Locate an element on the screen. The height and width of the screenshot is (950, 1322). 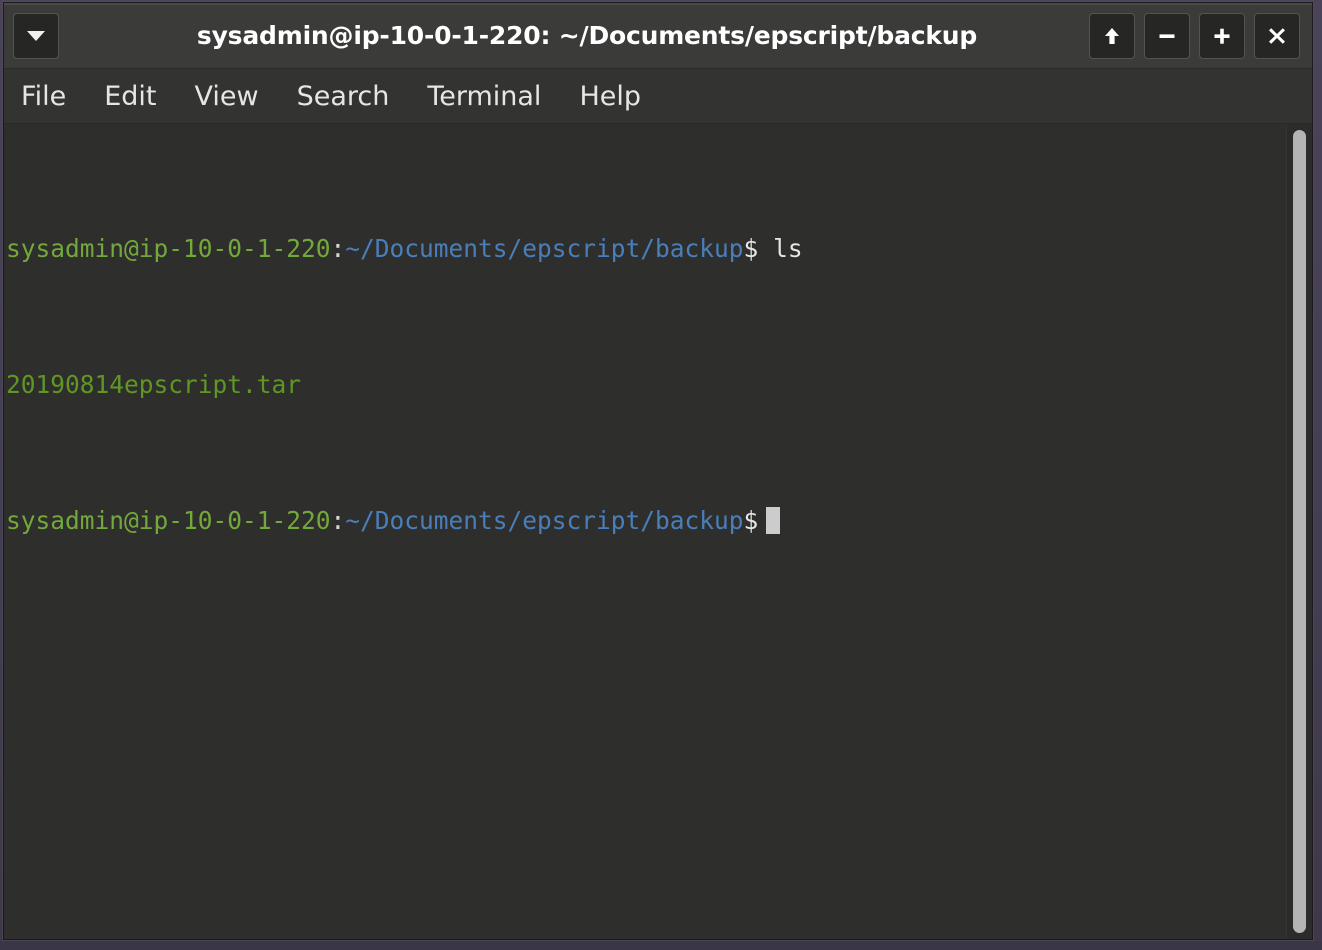
close-icon is located at coordinates (1277, 35).